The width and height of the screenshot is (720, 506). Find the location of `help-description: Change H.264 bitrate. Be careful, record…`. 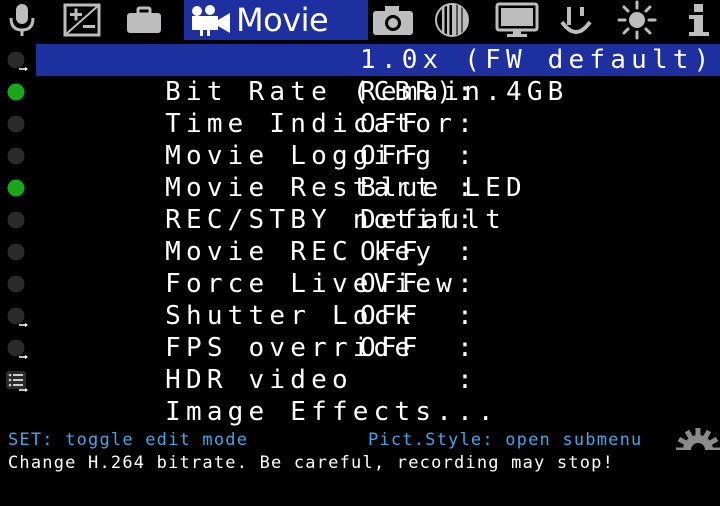

help-description: Change H.264 bitrate. Be careful, record… is located at coordinates (311, 463).